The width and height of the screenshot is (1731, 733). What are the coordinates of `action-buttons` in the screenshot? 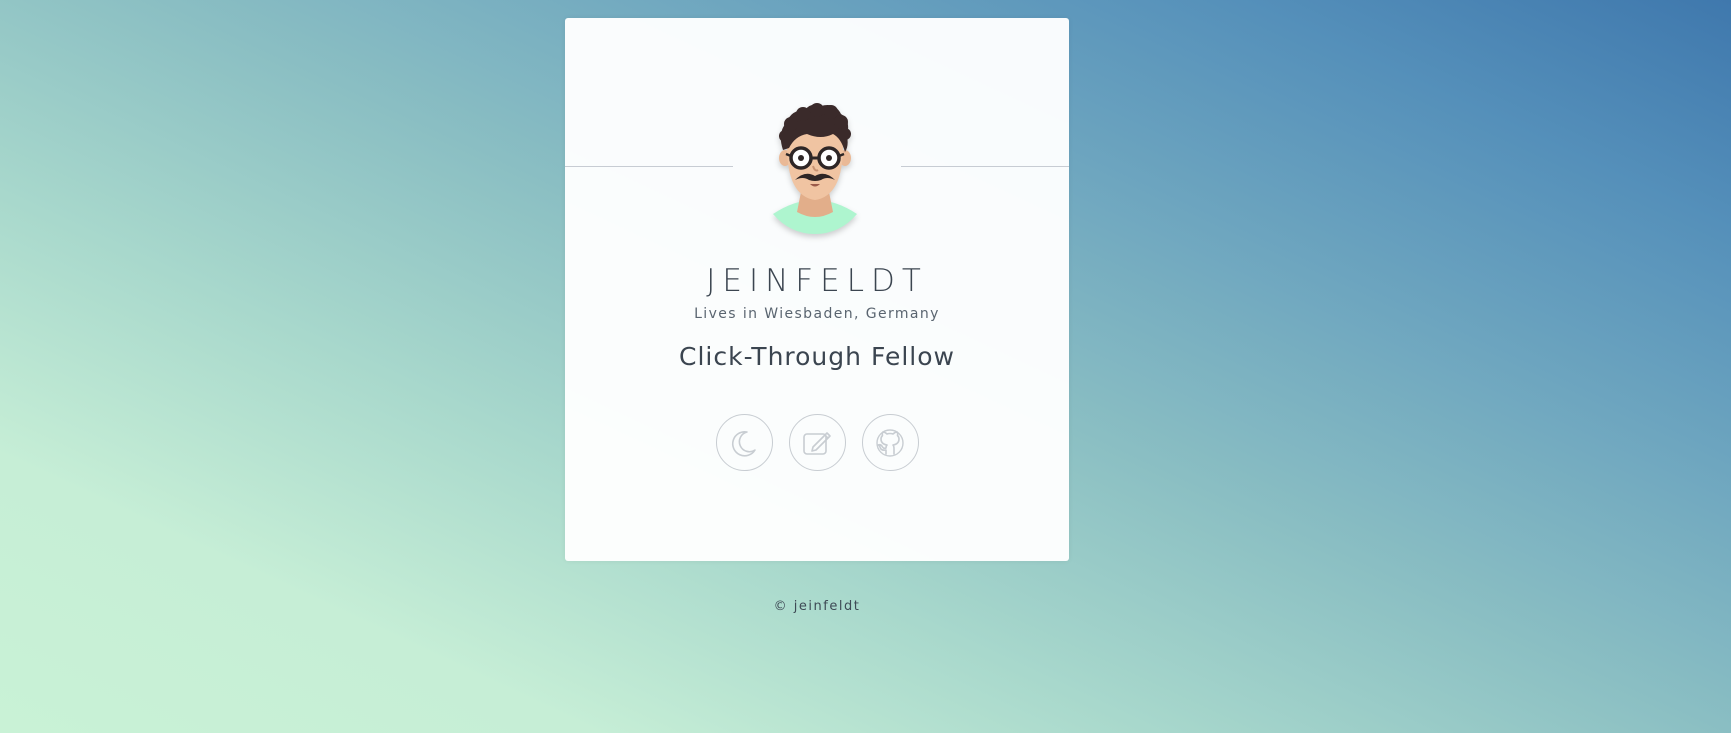 It's located at (817, 442).